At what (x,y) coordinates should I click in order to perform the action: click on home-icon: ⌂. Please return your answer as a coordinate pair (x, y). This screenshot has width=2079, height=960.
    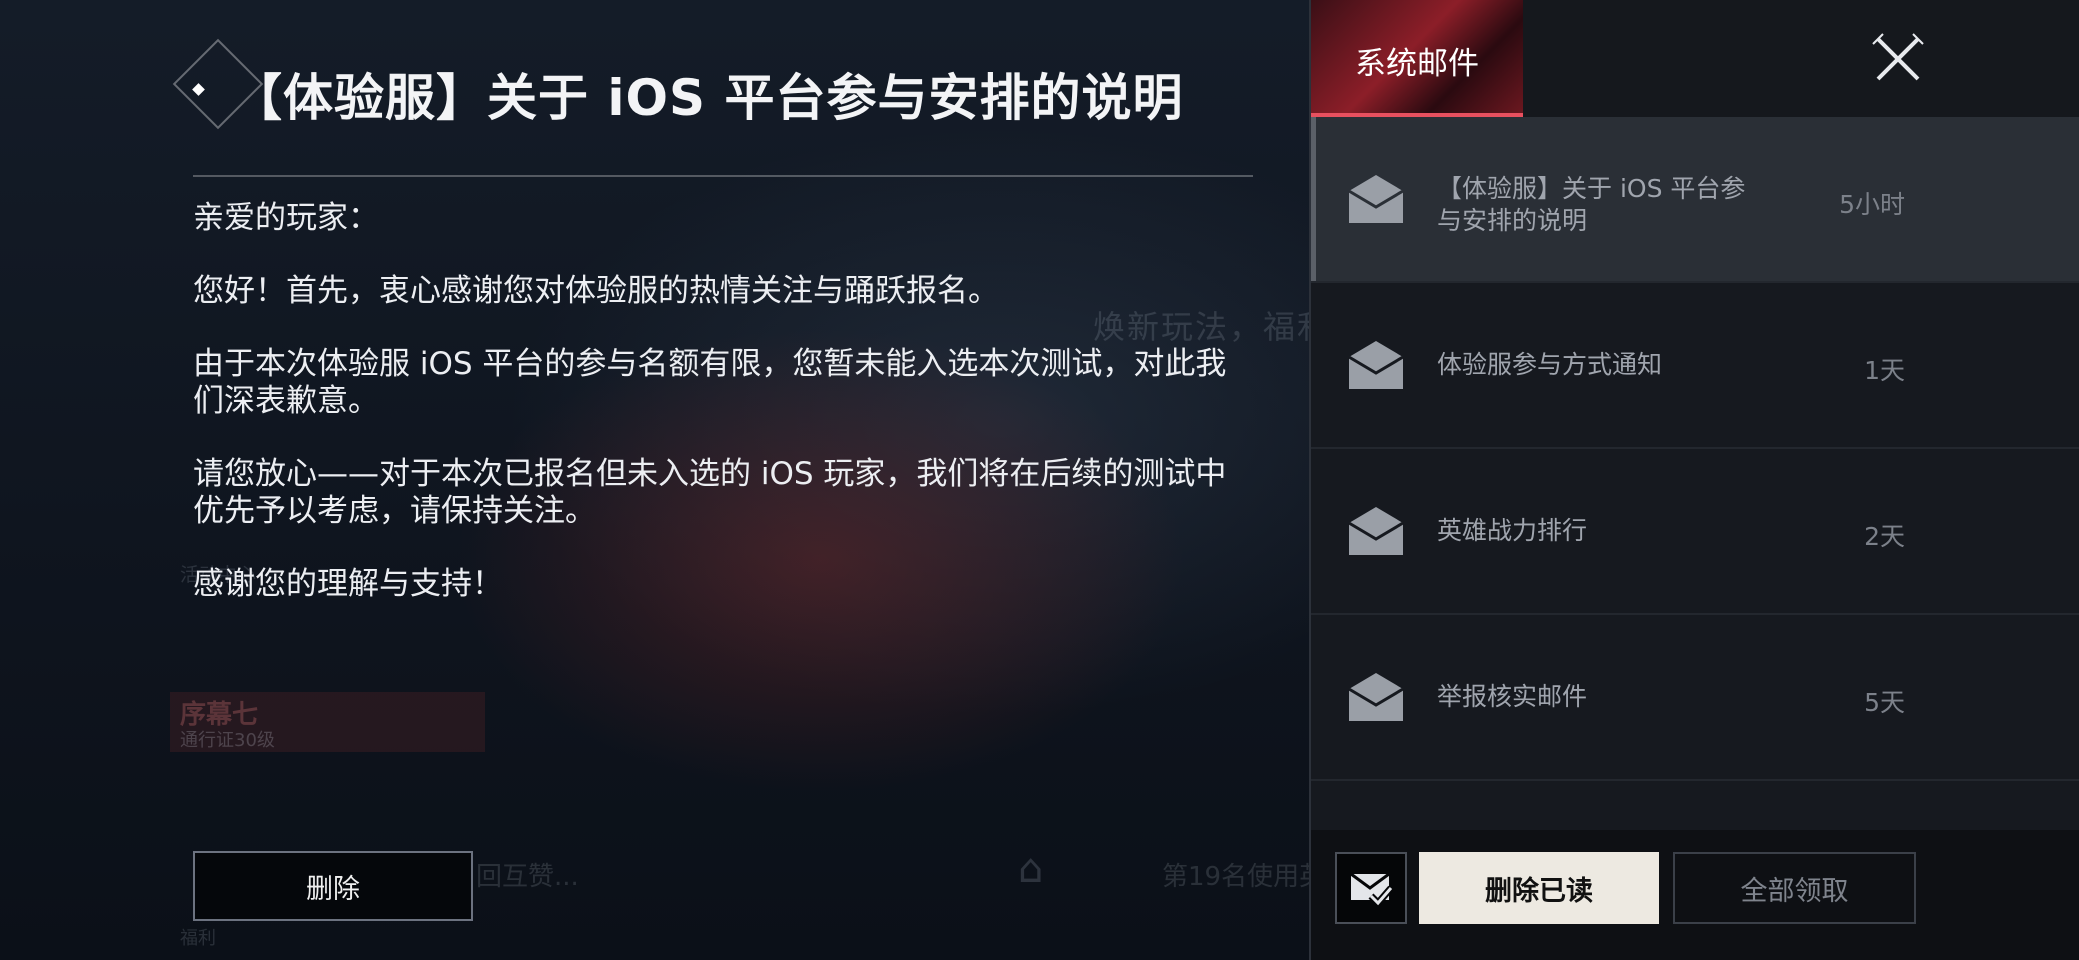
    Looking at the image, I should click on (1031, 869).